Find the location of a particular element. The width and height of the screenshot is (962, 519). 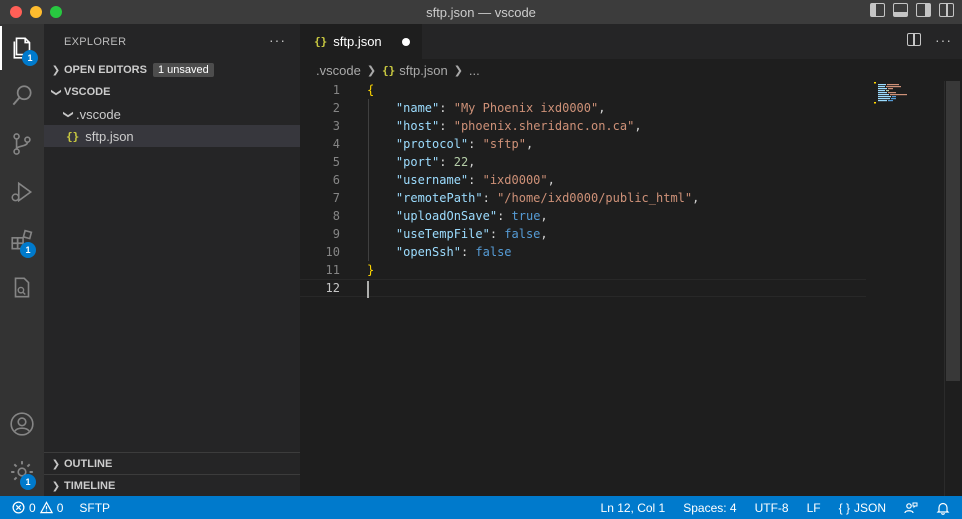

source-control-activity is located at coordinates (22, 144).